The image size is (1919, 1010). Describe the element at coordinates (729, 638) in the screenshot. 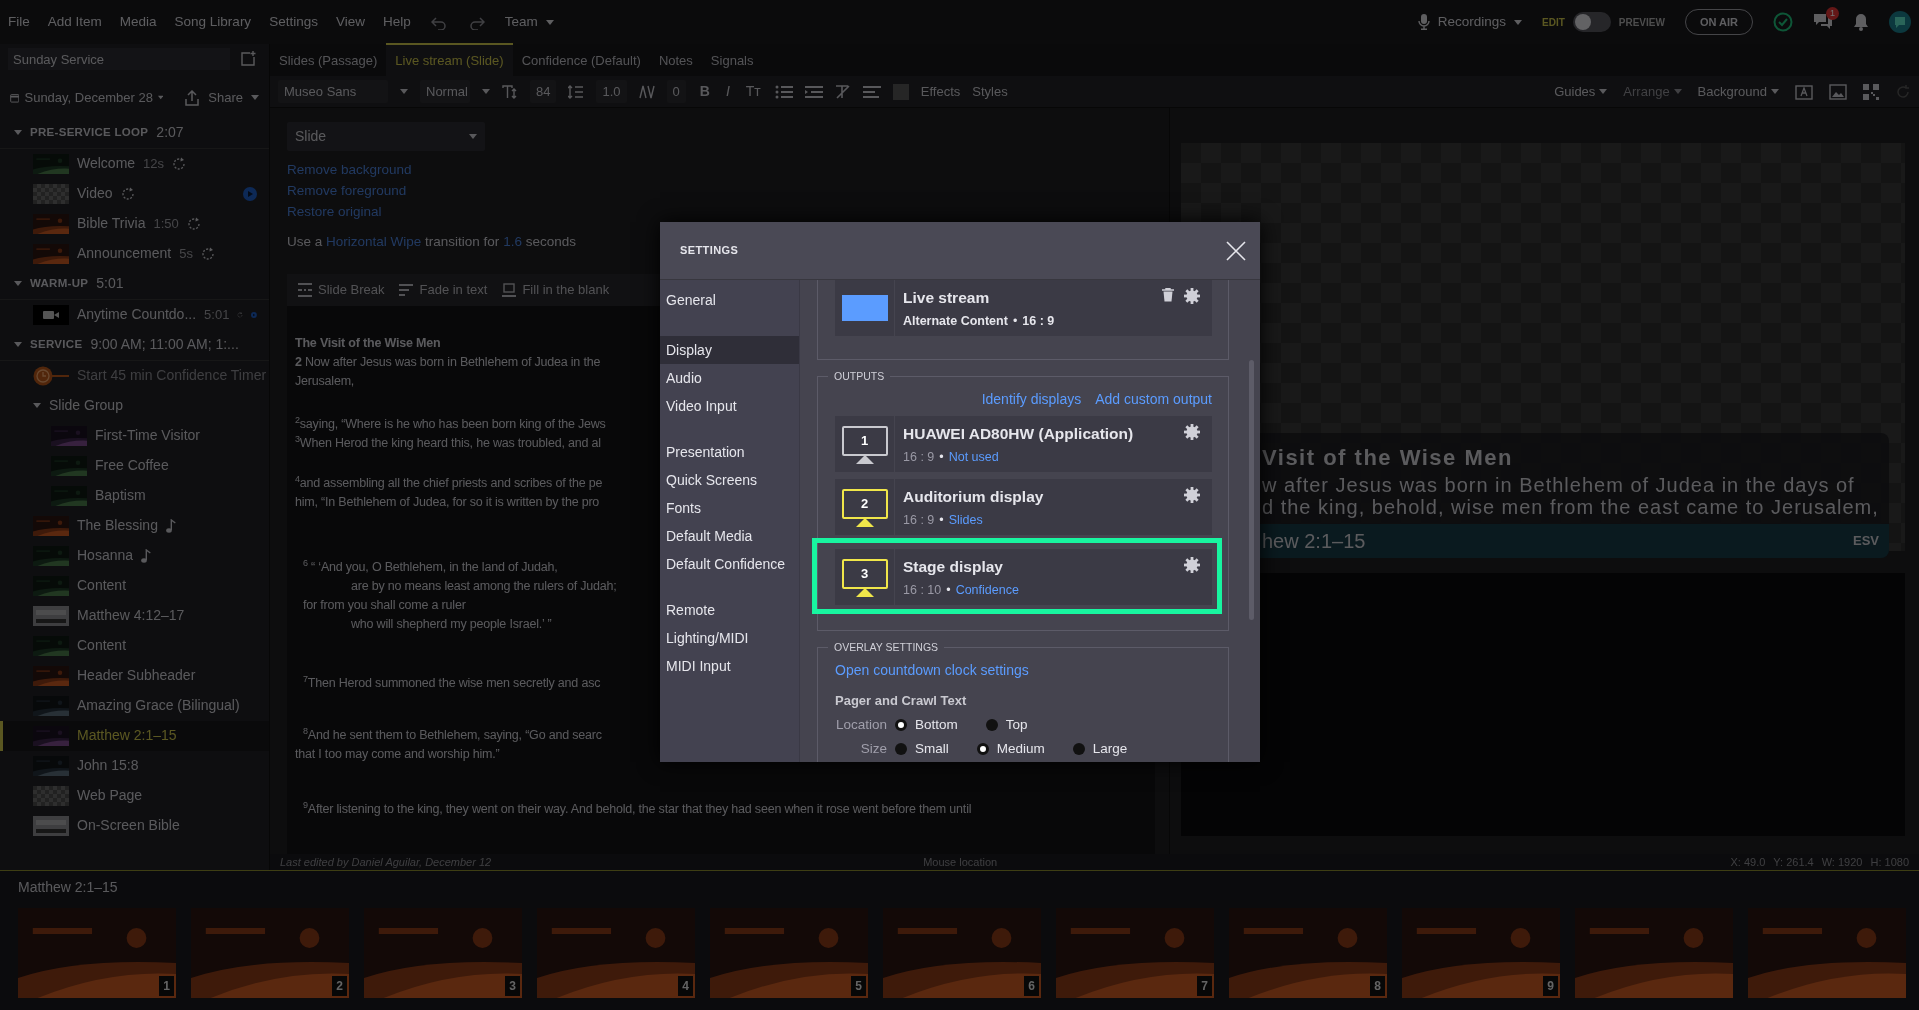

I see `settings-nav-item: Lighting/MIDI` at that location.